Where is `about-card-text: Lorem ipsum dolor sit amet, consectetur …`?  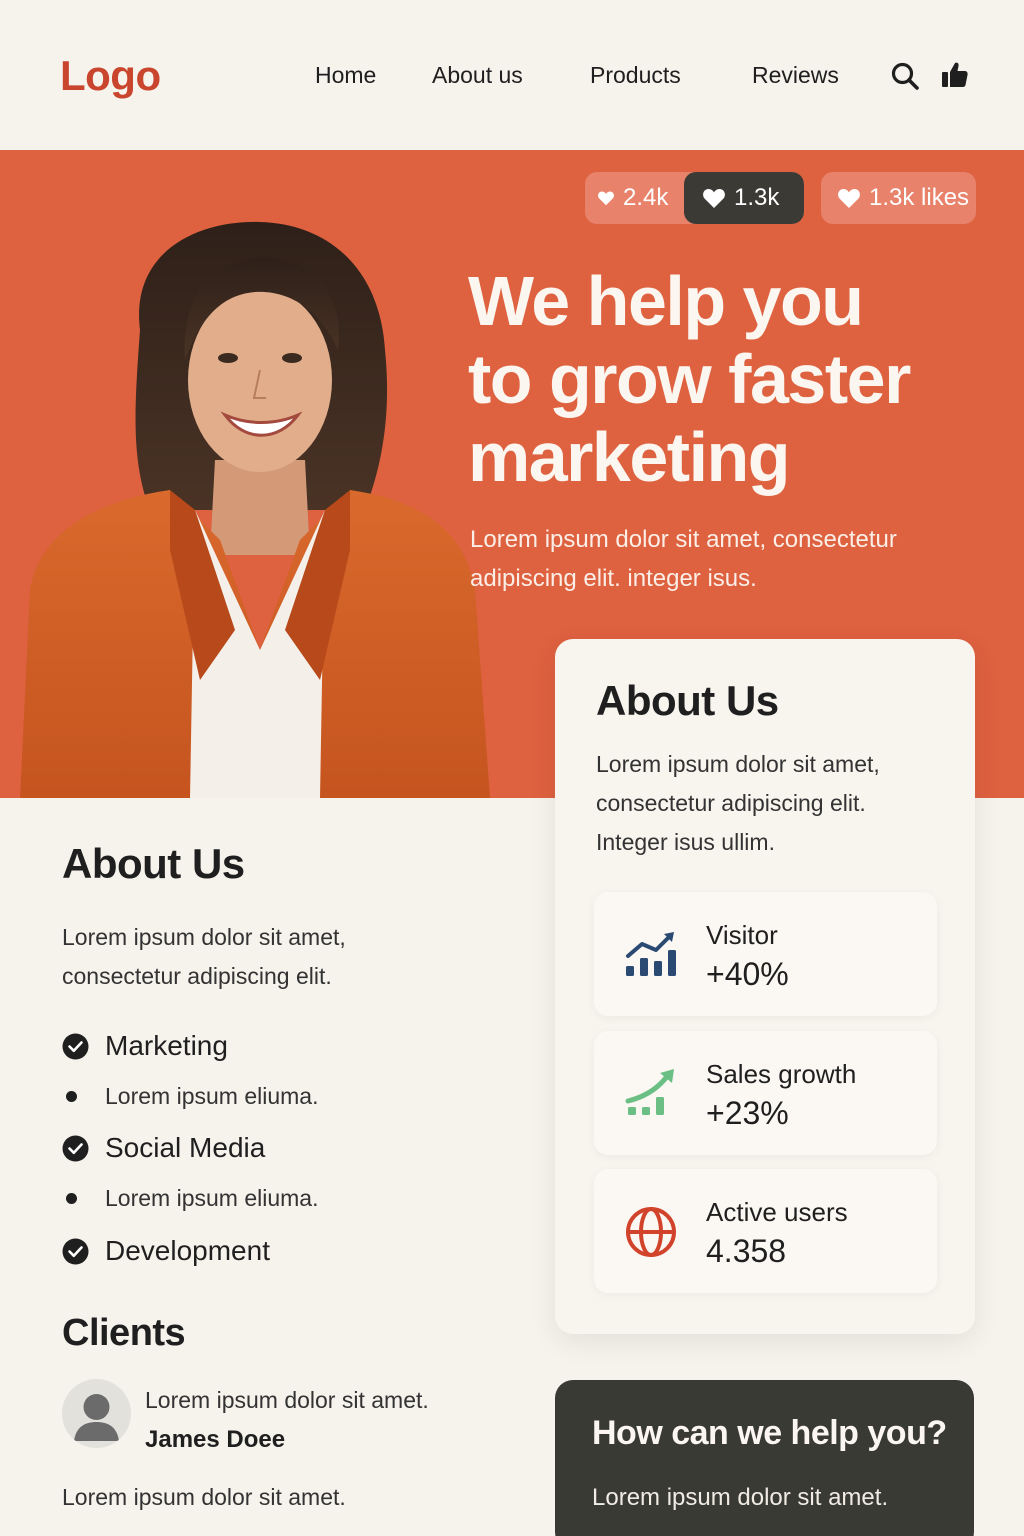
about-card-text: Lorem ipsum dolor sit amet, consectetur … is located at coordinates (738, 803).